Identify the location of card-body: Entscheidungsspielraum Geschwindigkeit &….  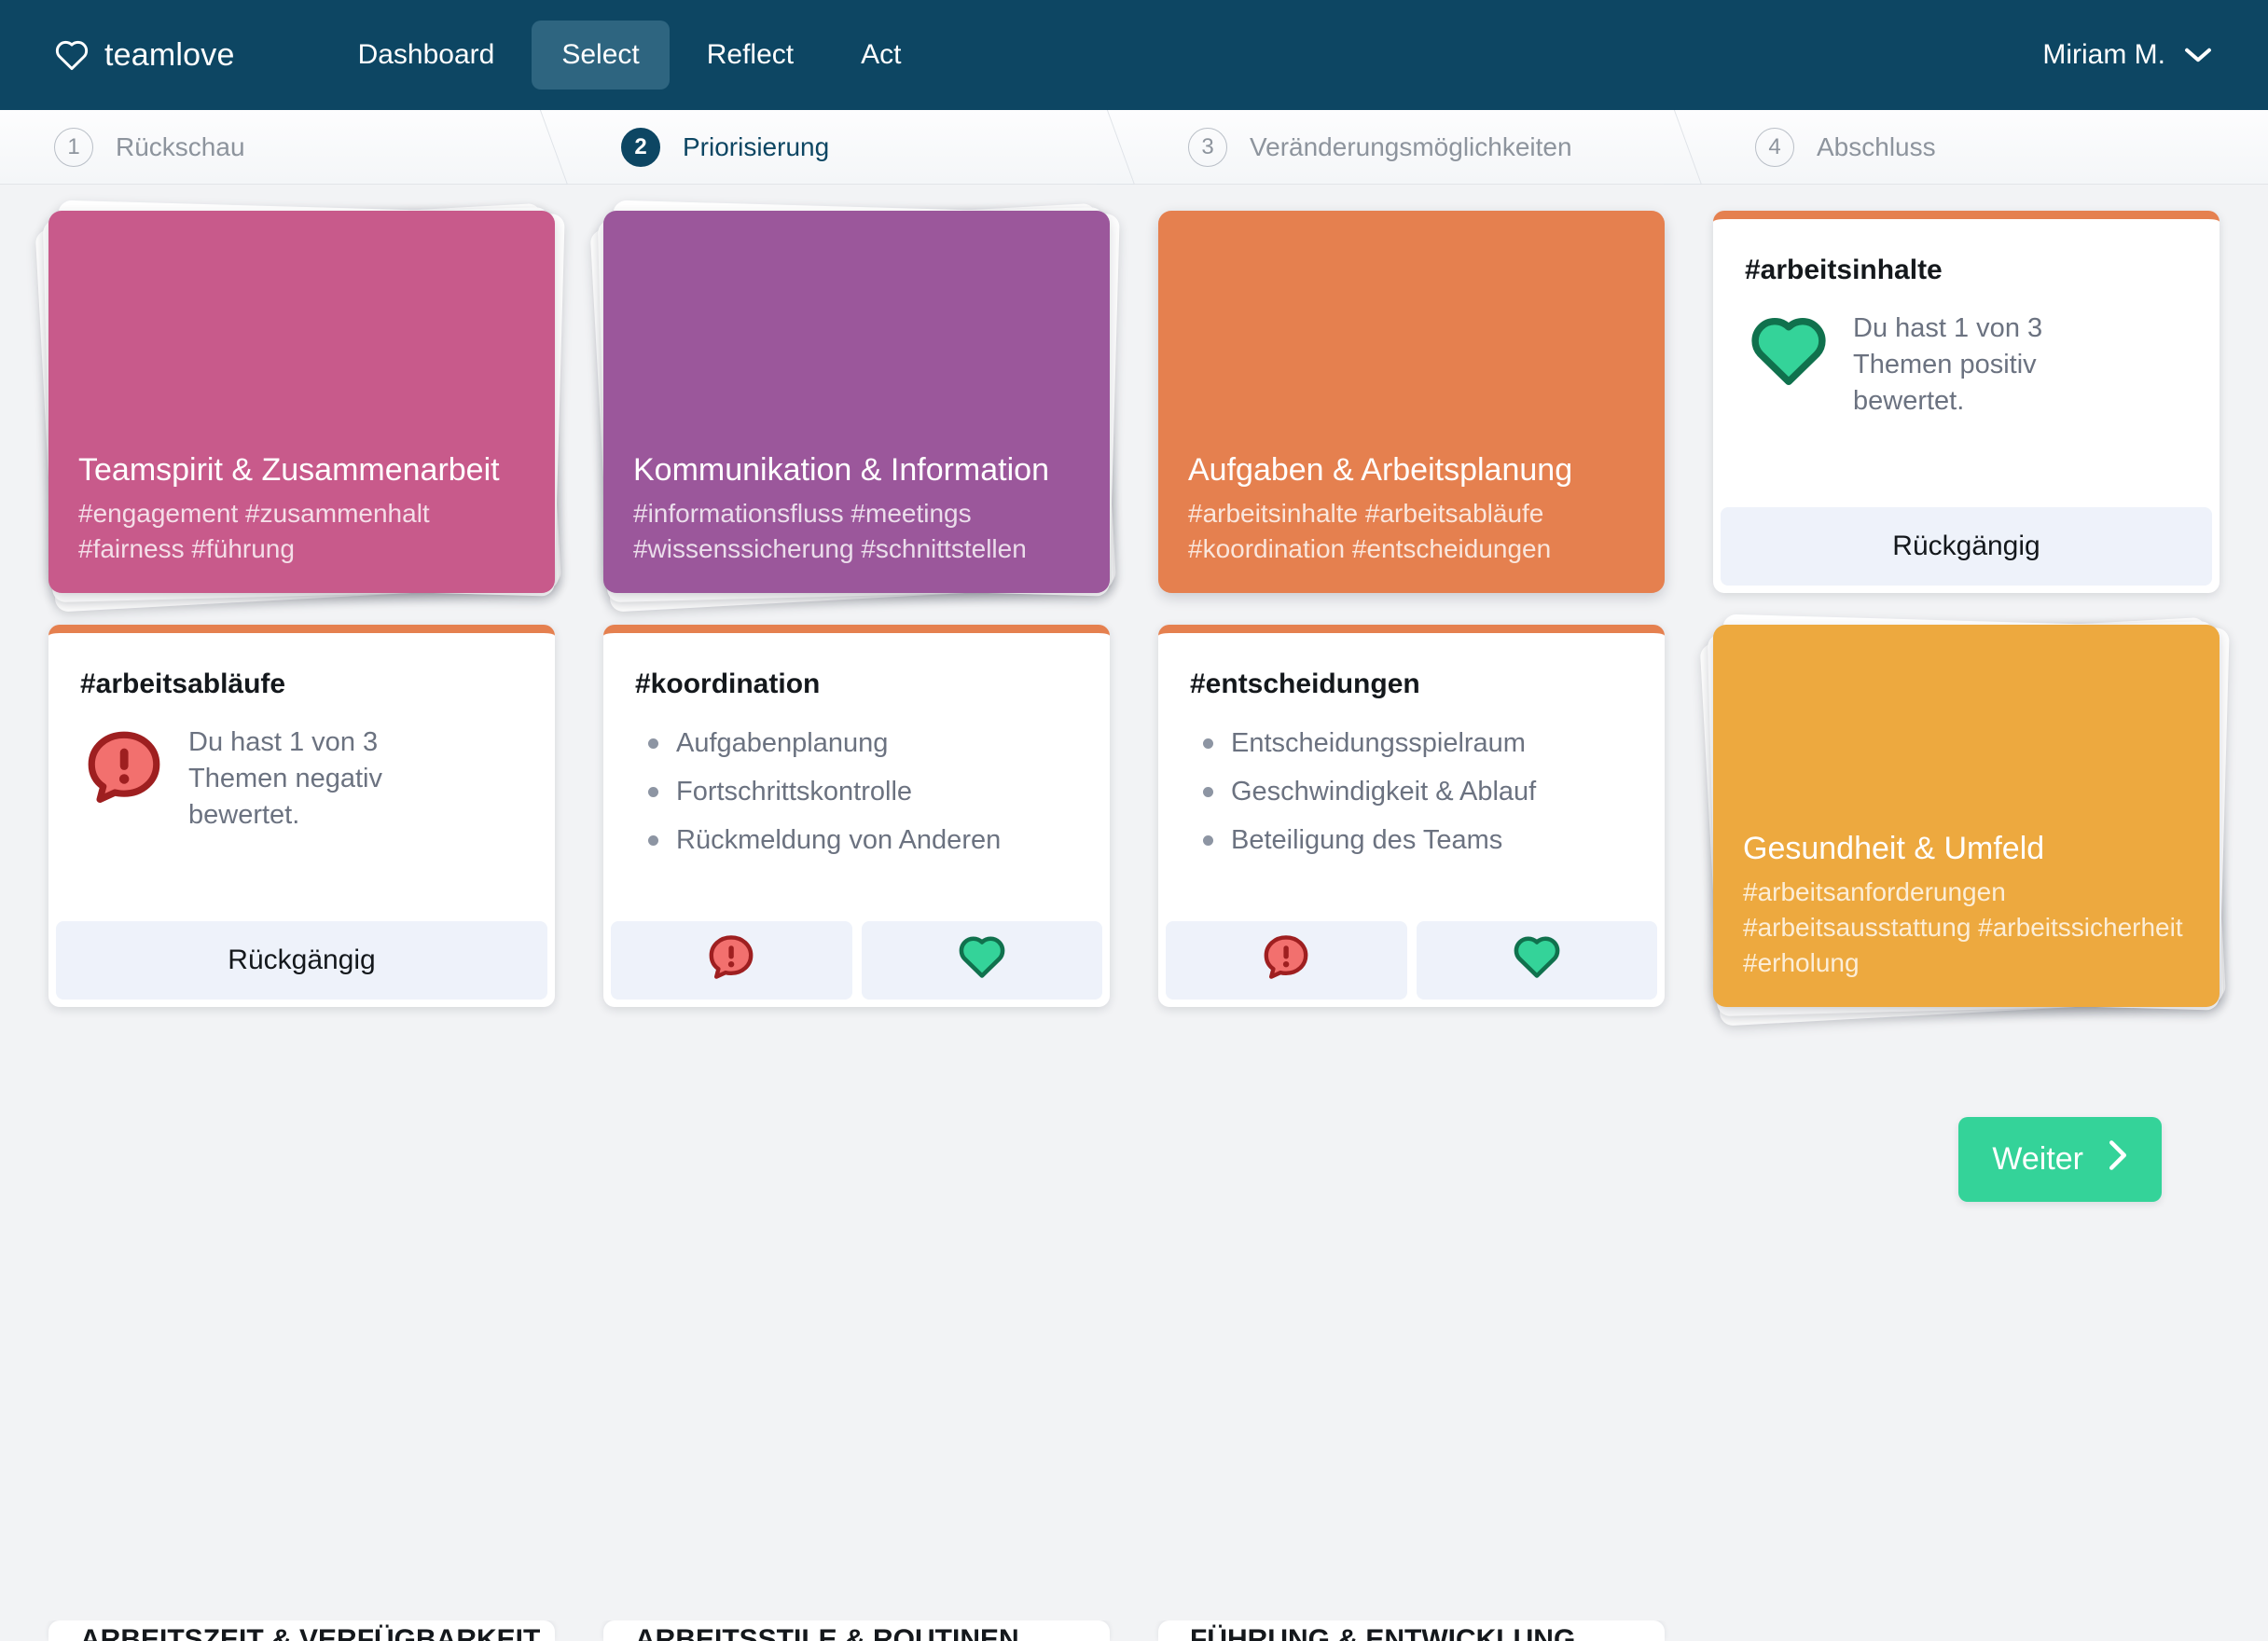
(1411, 810).